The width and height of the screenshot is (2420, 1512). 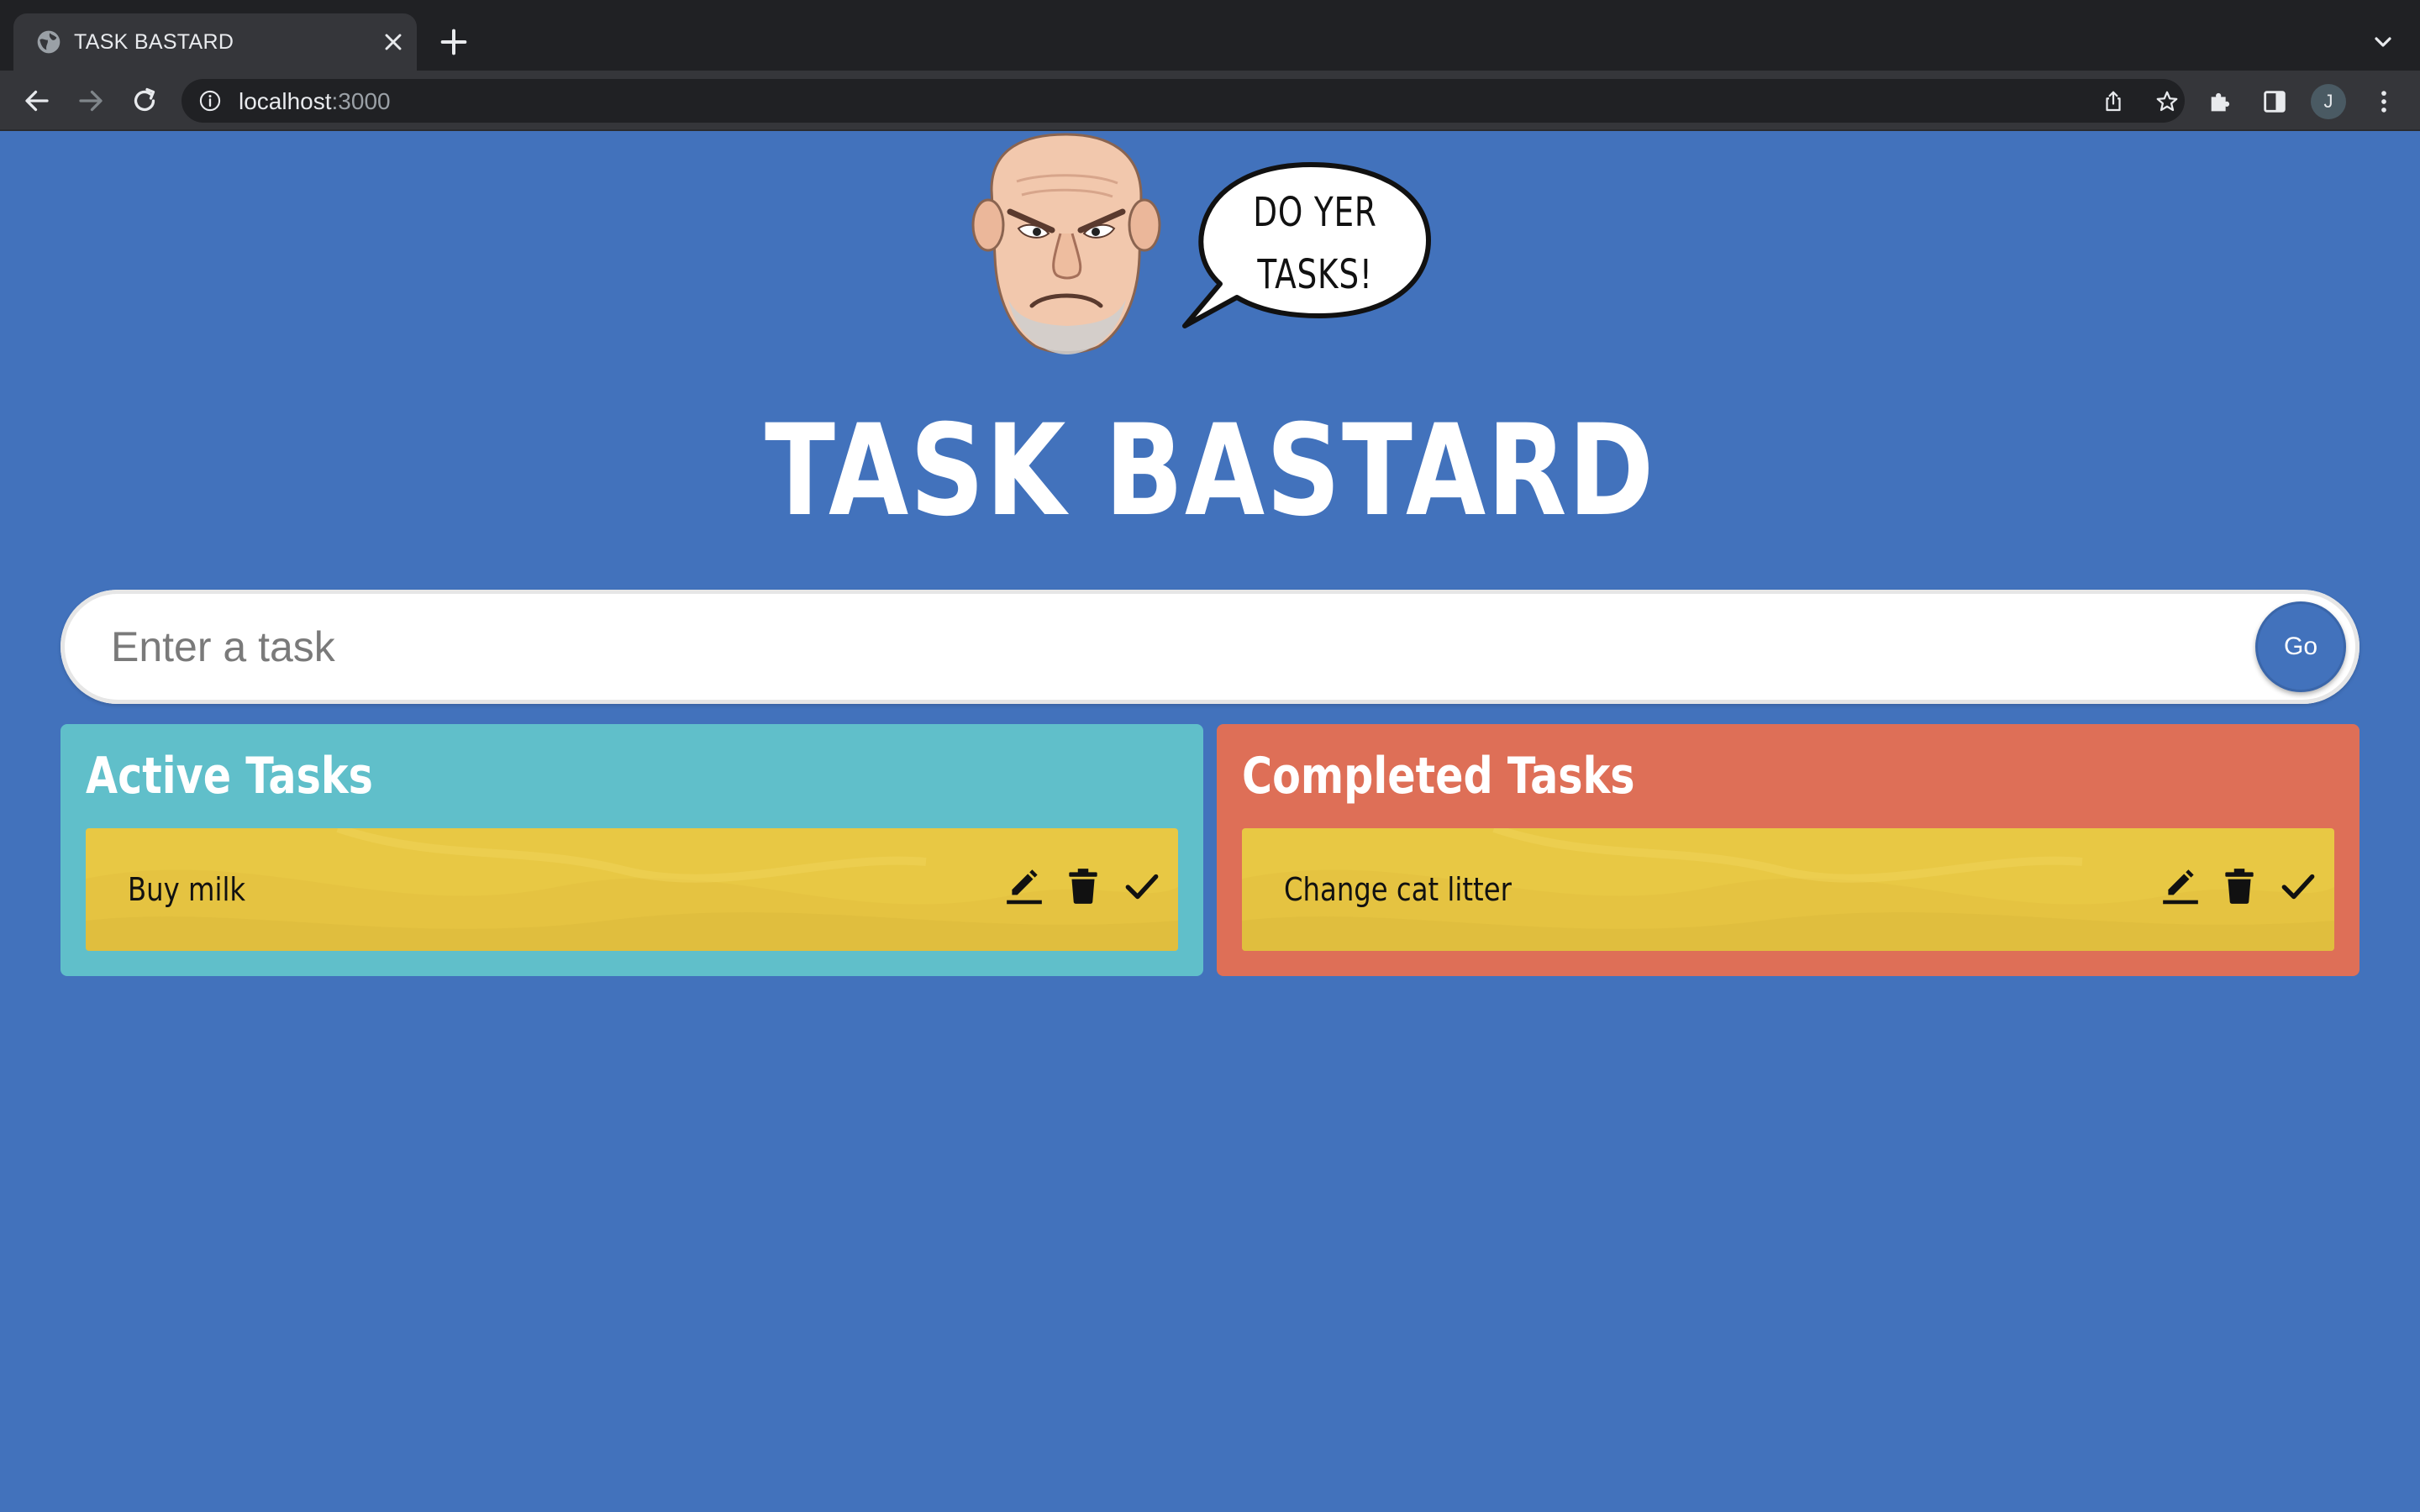 What do you see at coordinates (1316, 243) in the screenshot?
I see `speech-bubble-text: DO YER TASKS!` at bounding box center [1316, 243].